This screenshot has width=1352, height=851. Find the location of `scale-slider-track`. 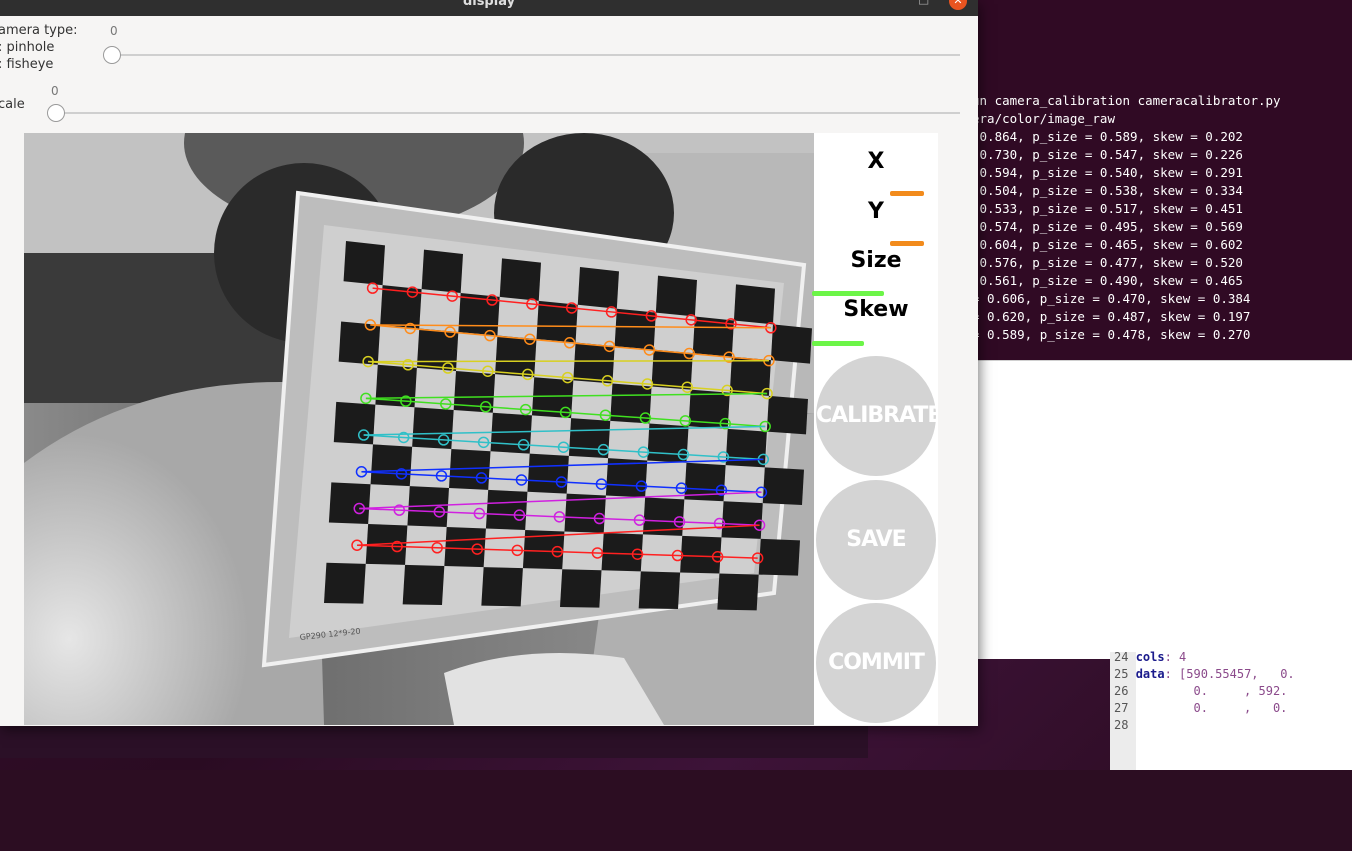

scale-slider-track is located at coordinates (508, 113).